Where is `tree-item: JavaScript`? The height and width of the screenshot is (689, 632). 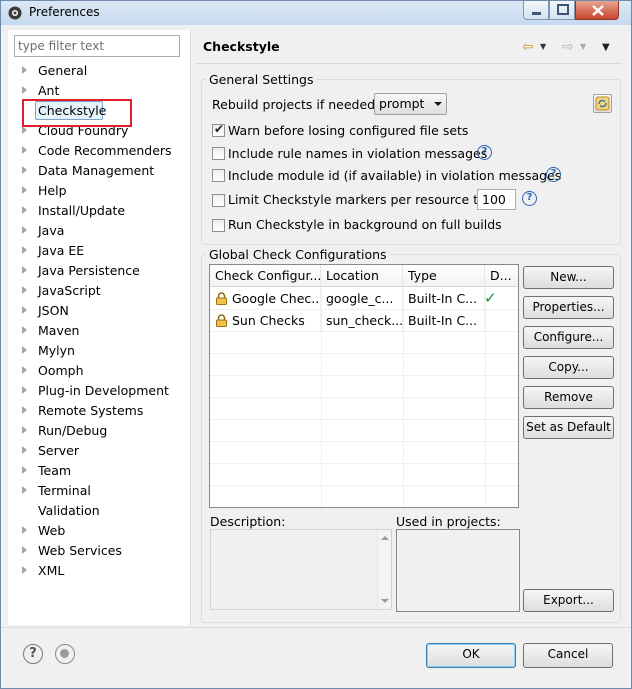 tree-item: JavaScript is located at coordinates (98, 291).